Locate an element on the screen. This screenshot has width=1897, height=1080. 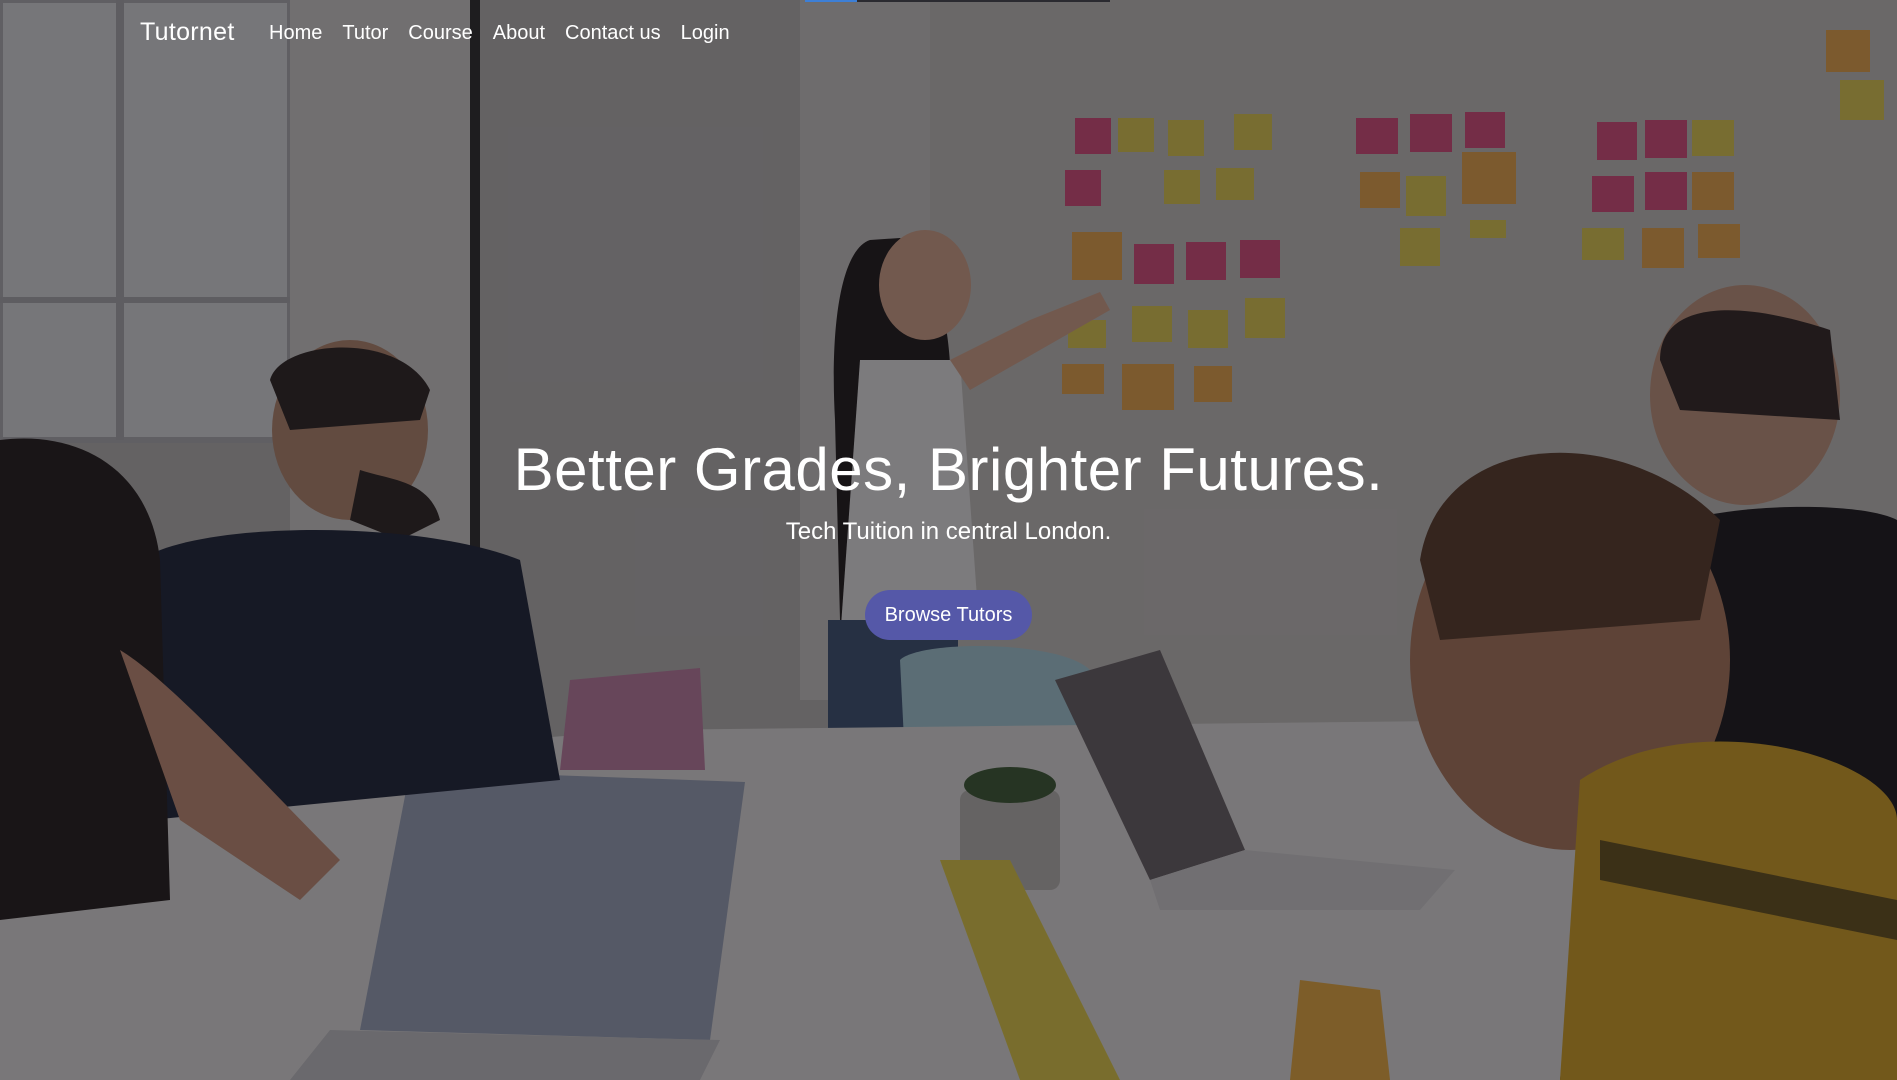
nav-menu: Home Tutor Course About Contact us Login is located at coordinates (499, 33).